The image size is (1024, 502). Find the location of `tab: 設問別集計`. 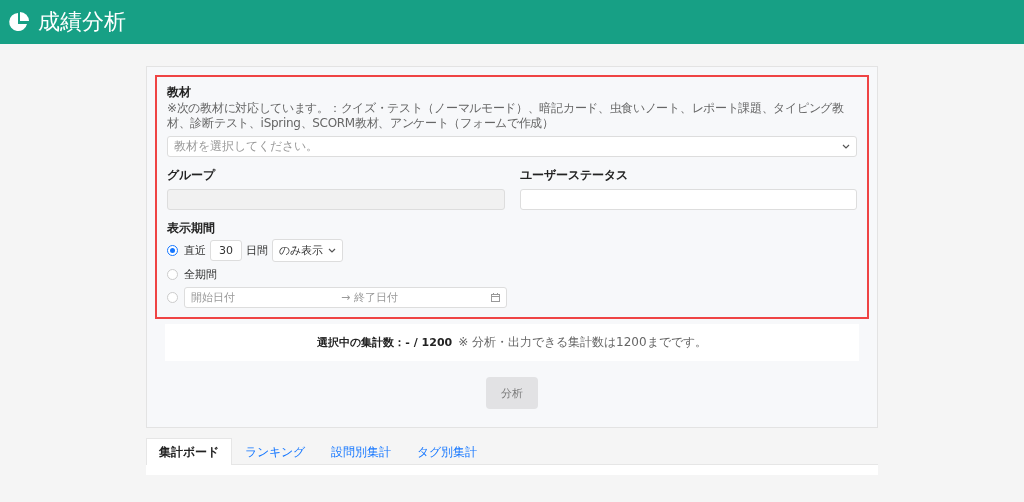

tab: 設問別集計 is located at coordinates (361, 451).